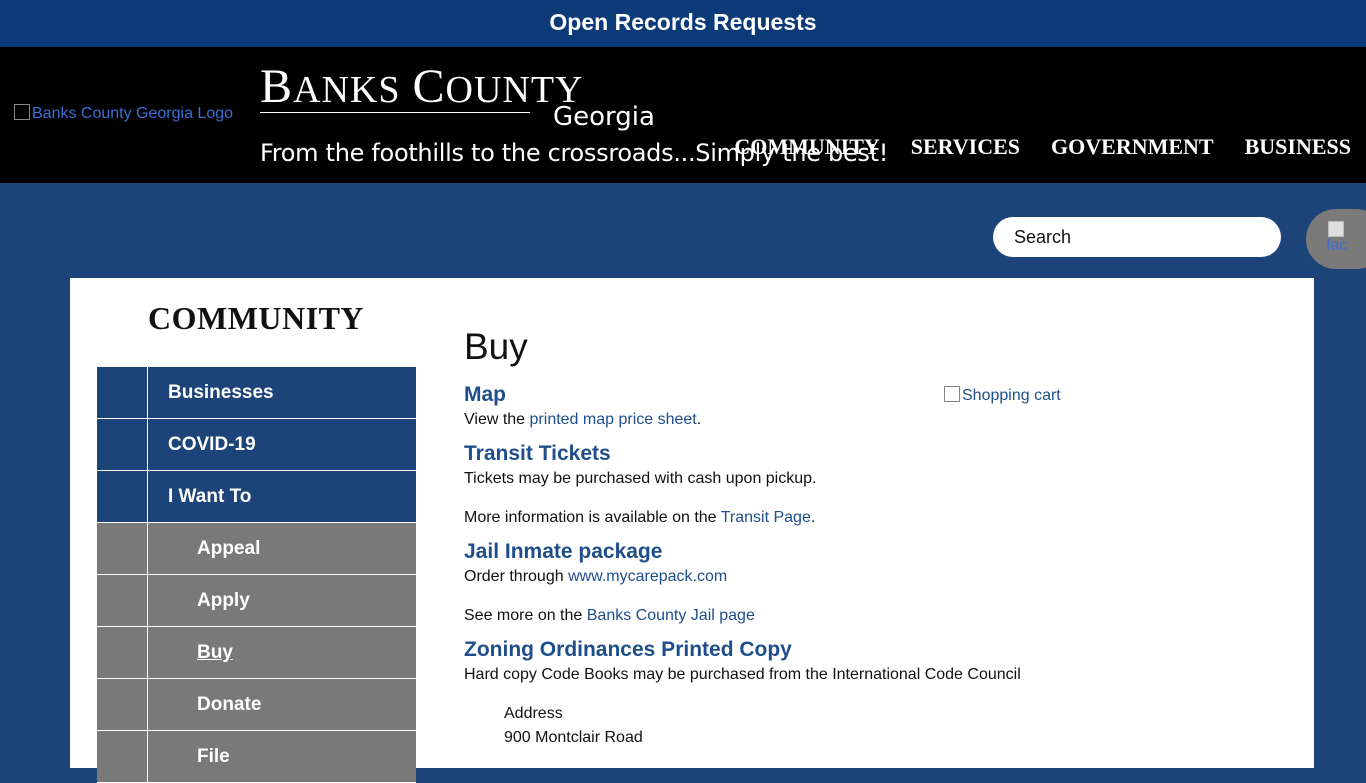  Describe the element at coordinates (628, 649) in the screenshot. I see `zoning-heading: Zoning Ordinances Printed Copy` at that location.